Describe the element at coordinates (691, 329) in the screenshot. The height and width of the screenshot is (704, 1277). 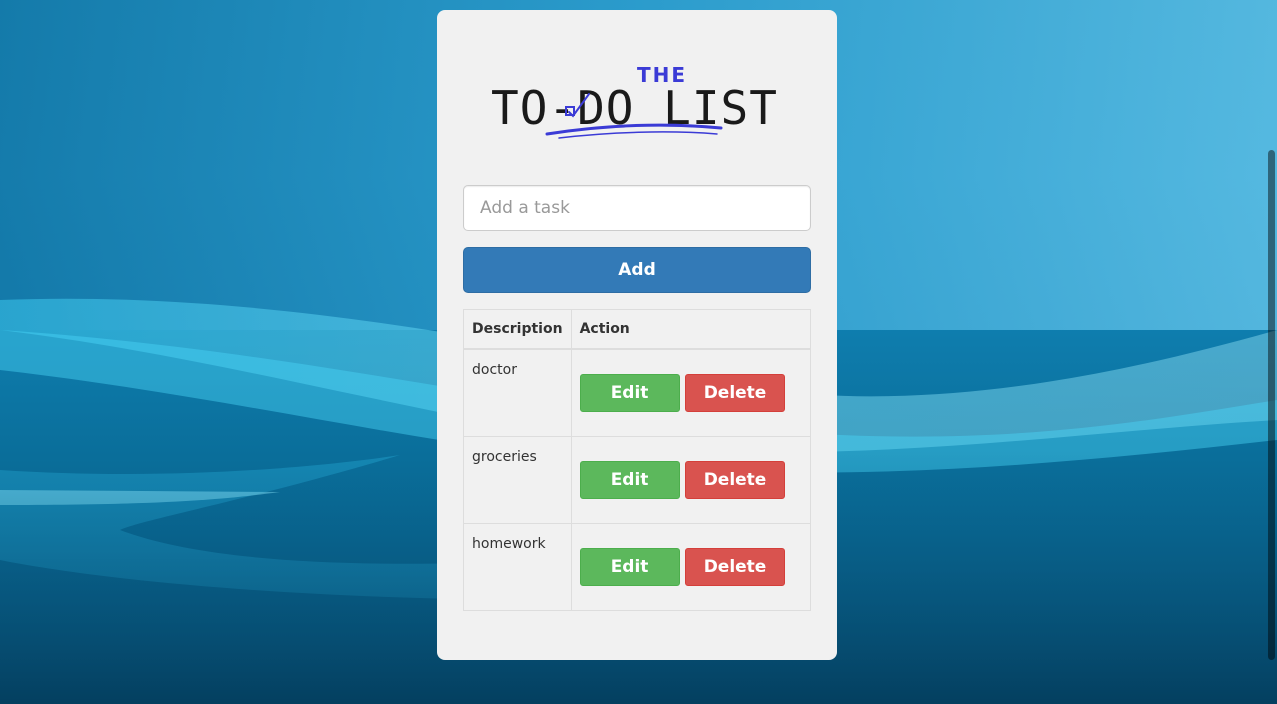
I see `header-action: Action` at that location.